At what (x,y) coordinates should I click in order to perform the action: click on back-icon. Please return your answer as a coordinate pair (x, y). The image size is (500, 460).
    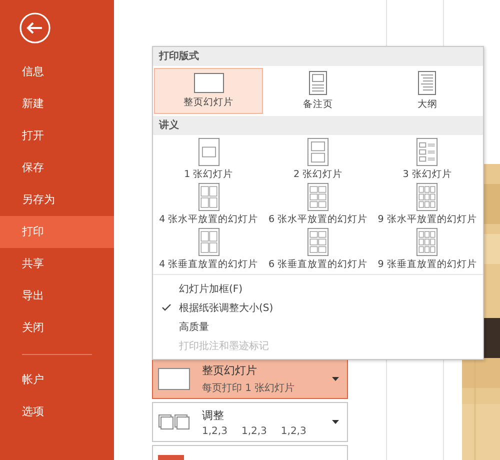
    Looking at the image, I should click on (35, 28).